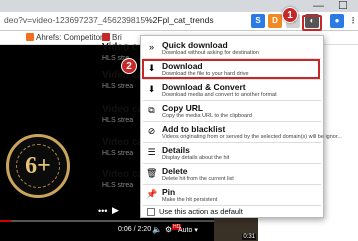 Image resolution: width=358 pixels, height=241 pixels. What do you see at coordinates (337, 21) in the screenshot?
I see `account-icon: ●` at bounding box center [337, 21].